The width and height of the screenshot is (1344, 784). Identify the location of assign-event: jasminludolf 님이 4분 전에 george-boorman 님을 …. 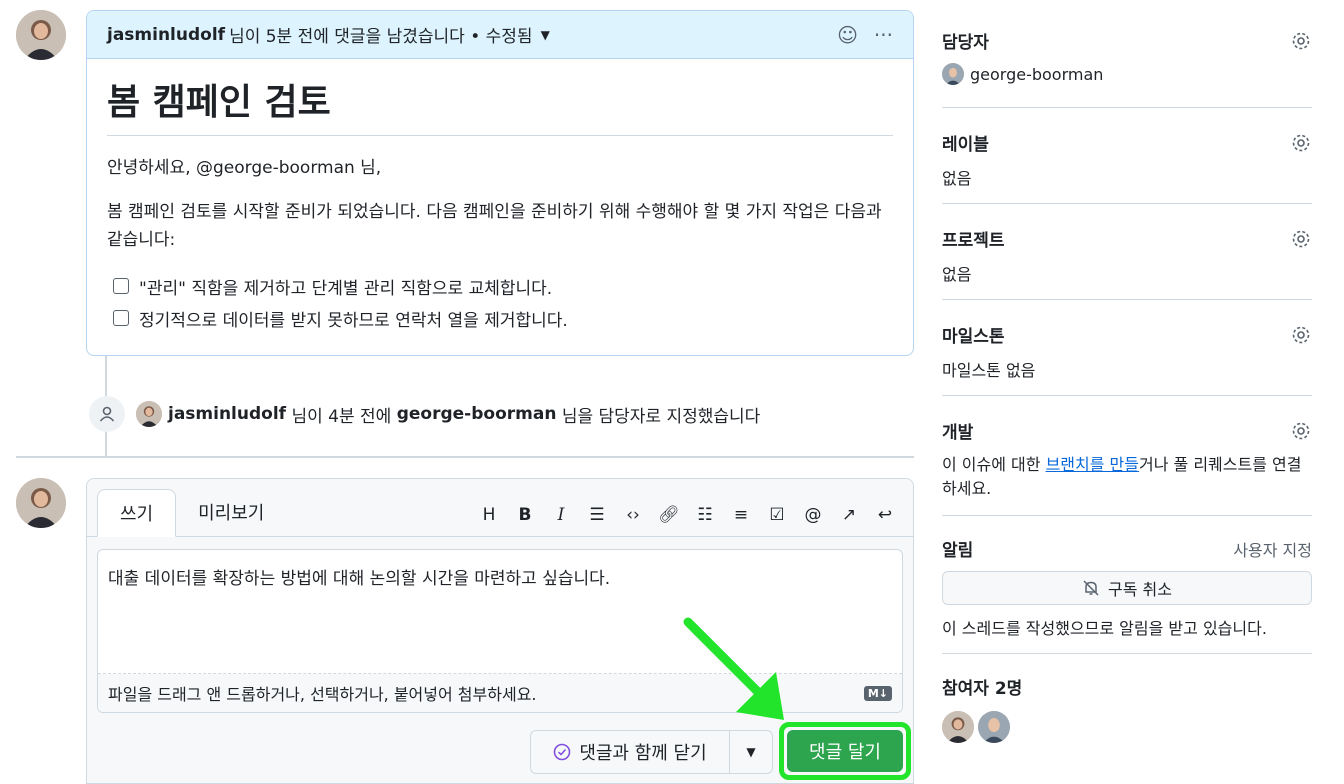
(448, 414).